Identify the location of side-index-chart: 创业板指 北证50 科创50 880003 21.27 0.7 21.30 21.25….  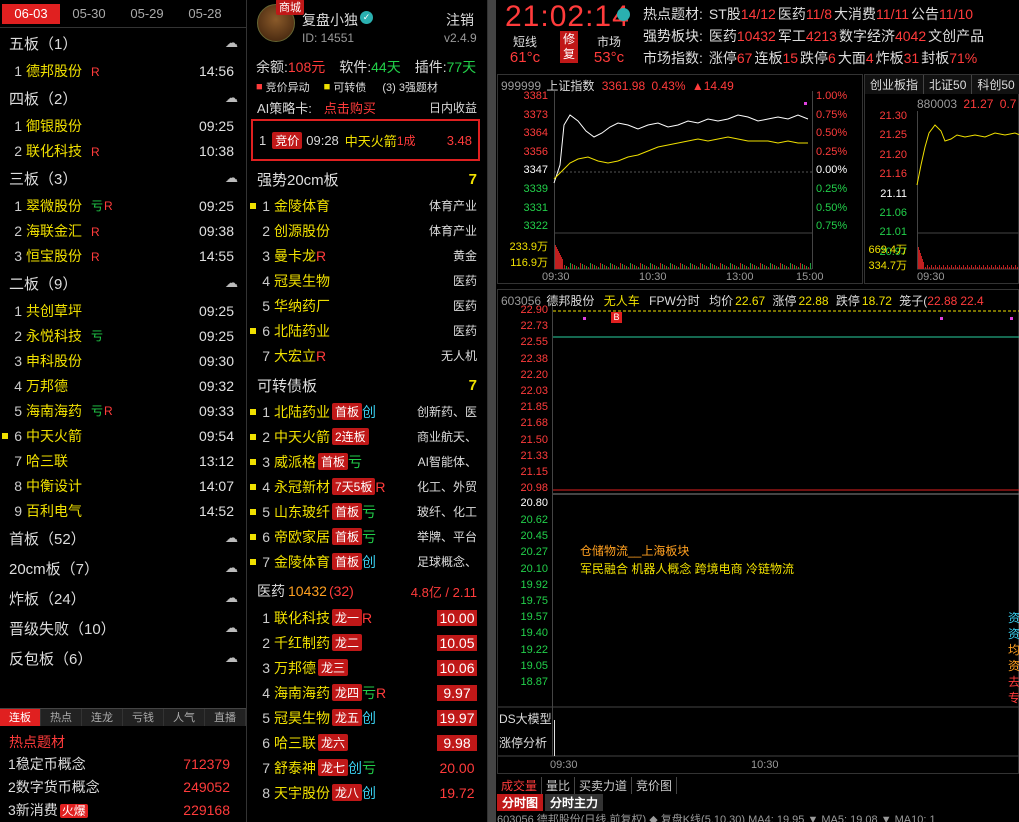
(941, 179).